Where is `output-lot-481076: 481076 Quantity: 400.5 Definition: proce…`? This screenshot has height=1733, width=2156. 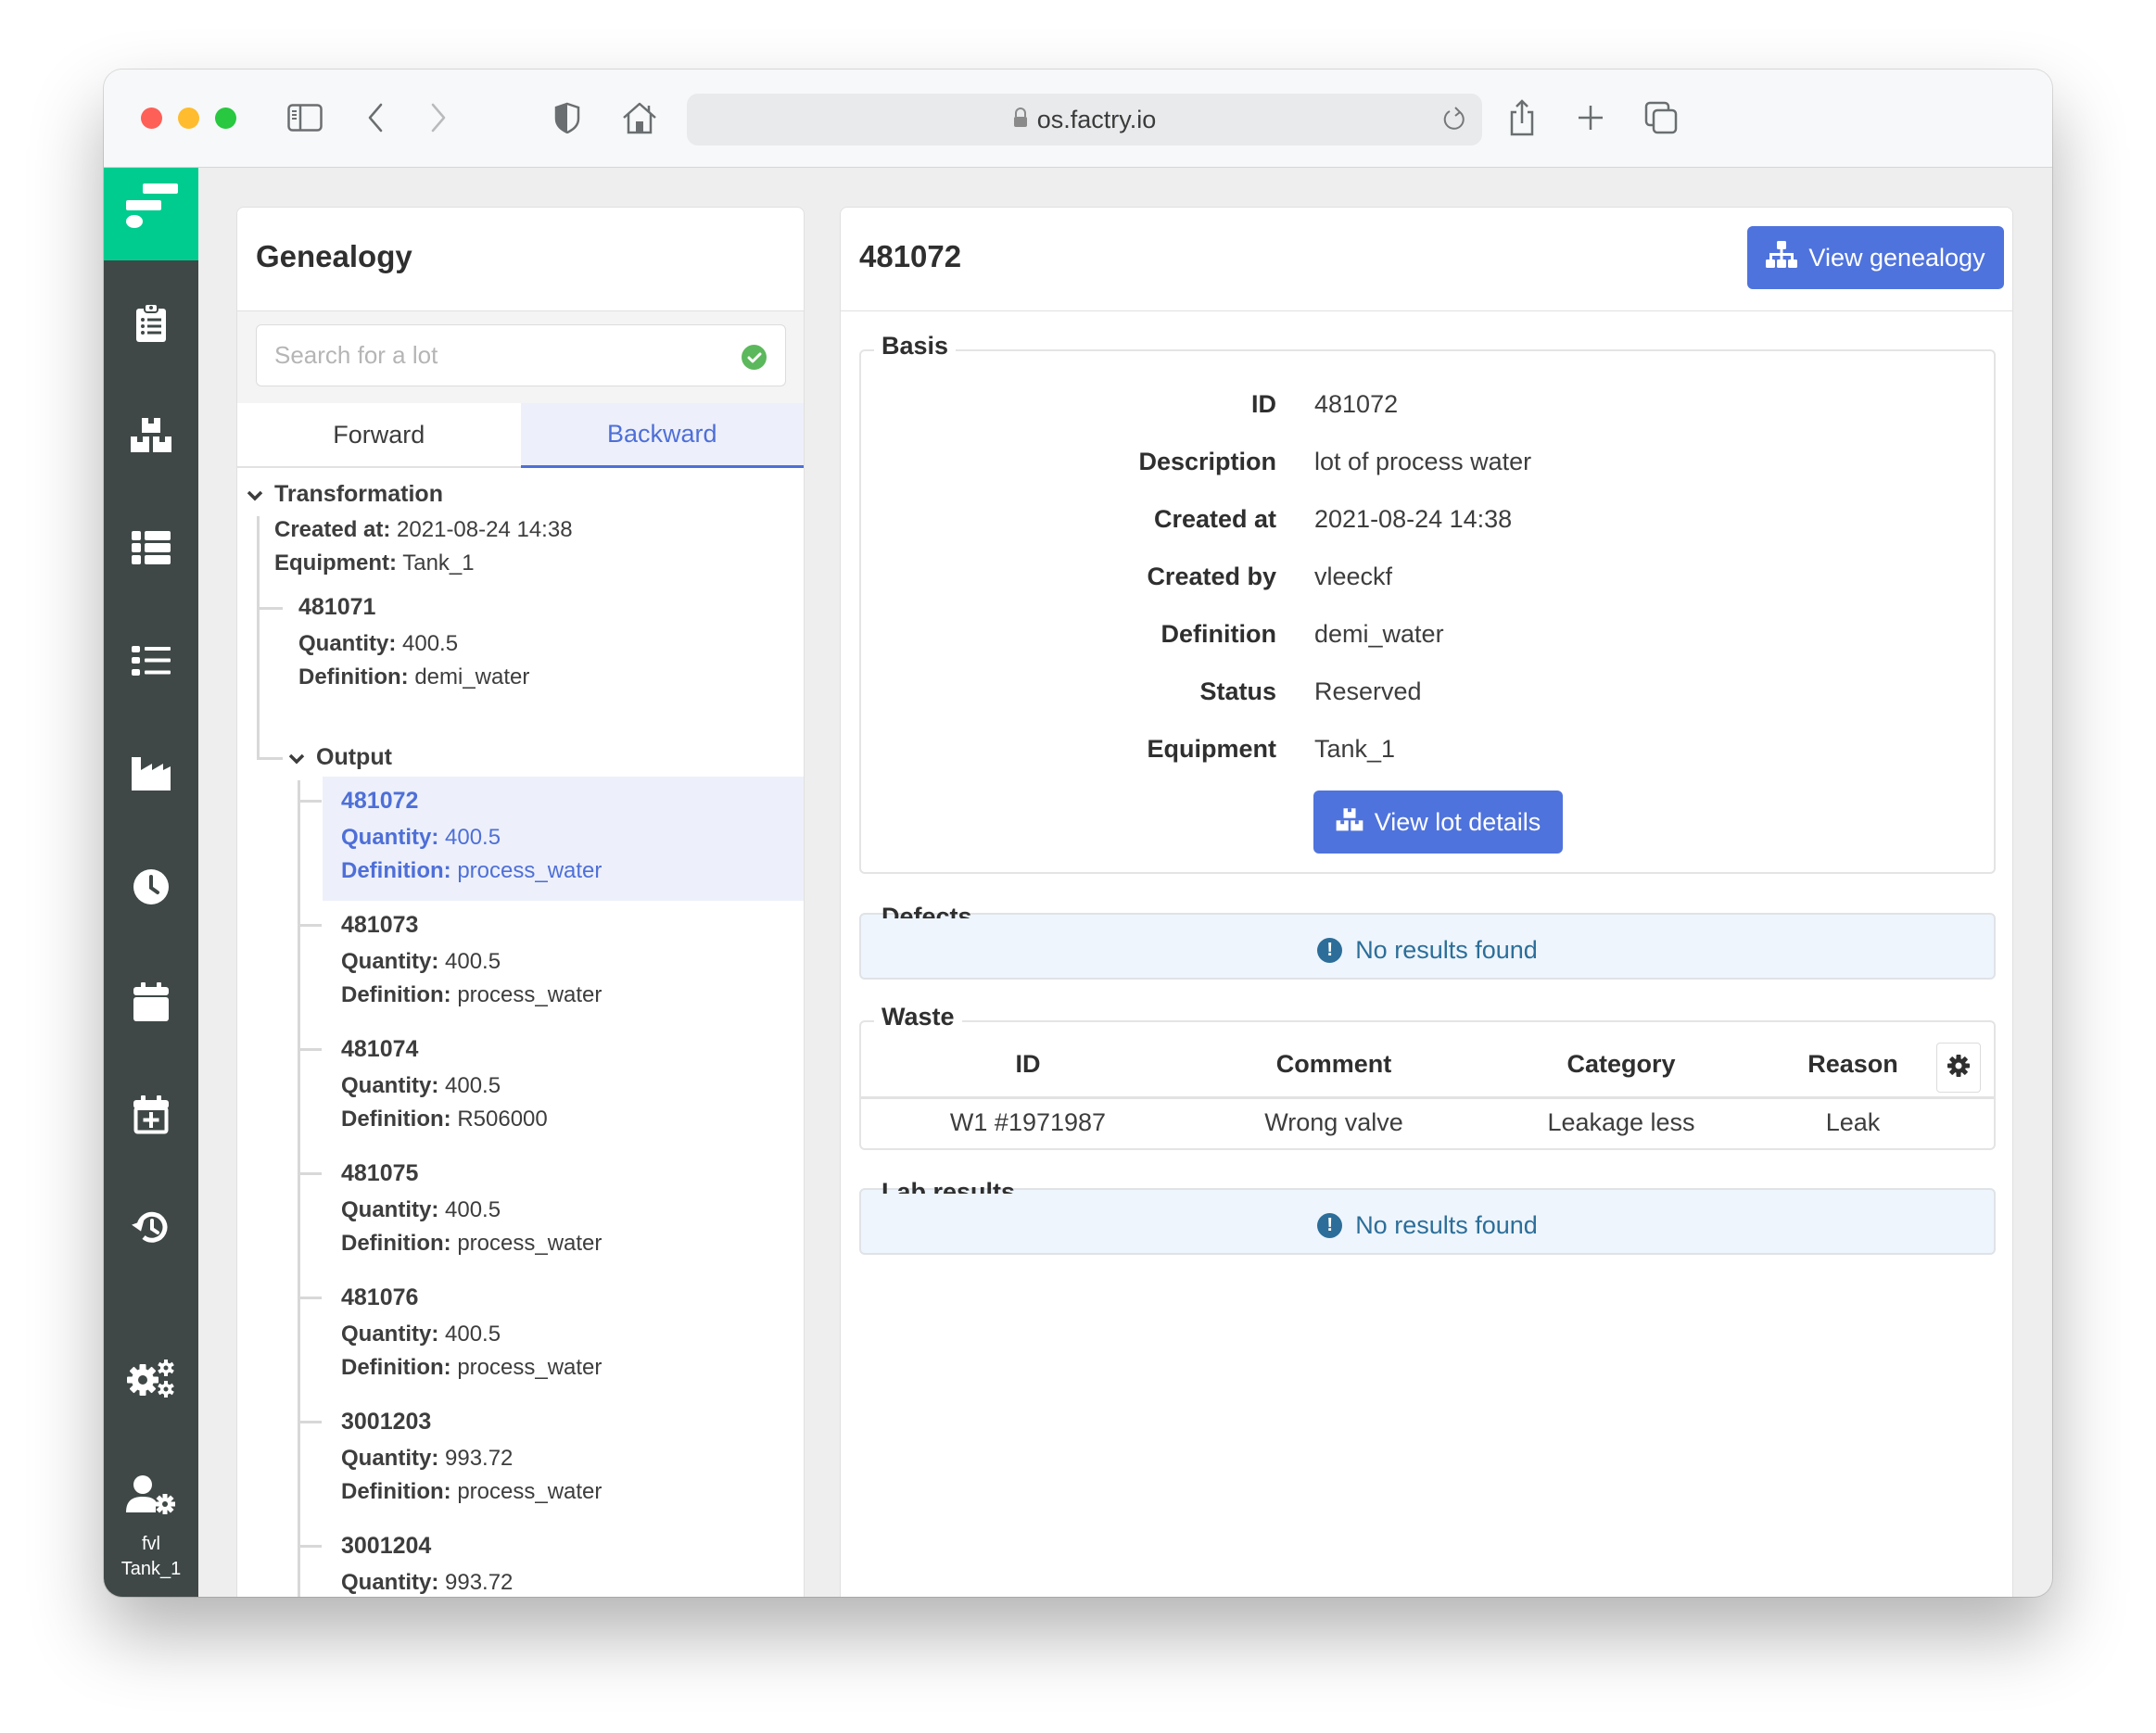
output-lot-481076: 481076 Quantity: 400.5 Definition: proce… is located at coordinates (472, 1333).